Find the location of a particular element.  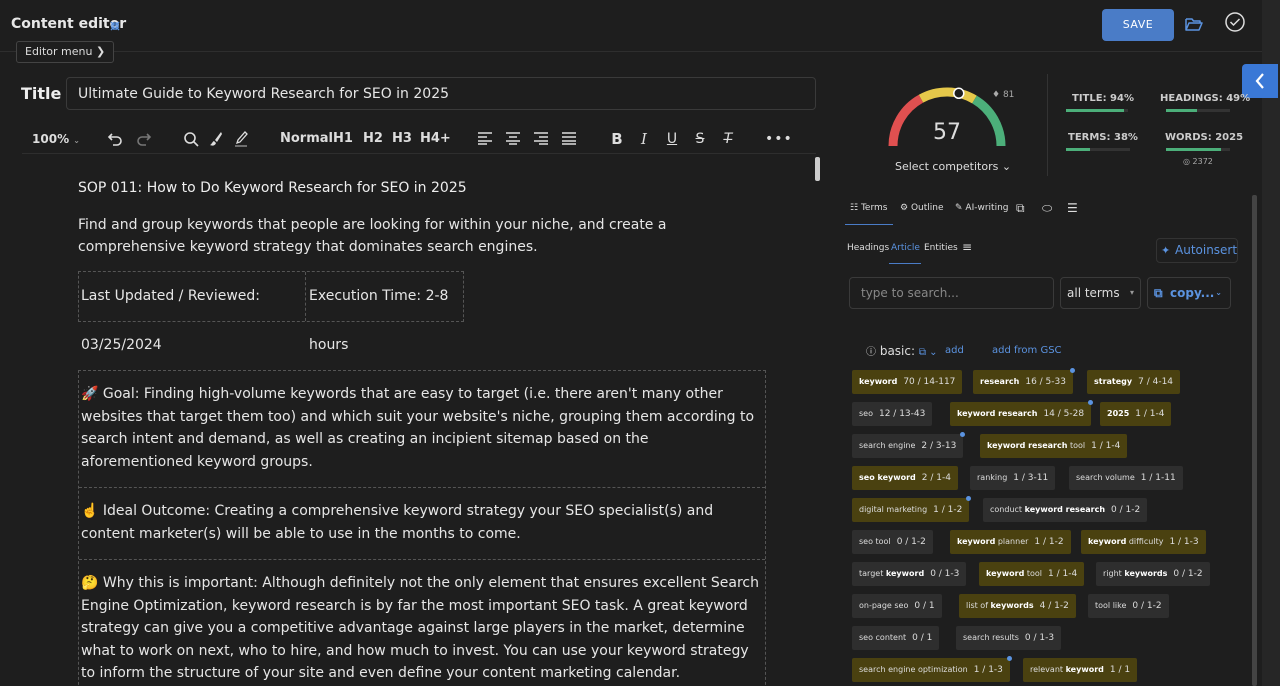

term-chip: digital marketing 1 / 1-2 is located at coordinates (912, 509).